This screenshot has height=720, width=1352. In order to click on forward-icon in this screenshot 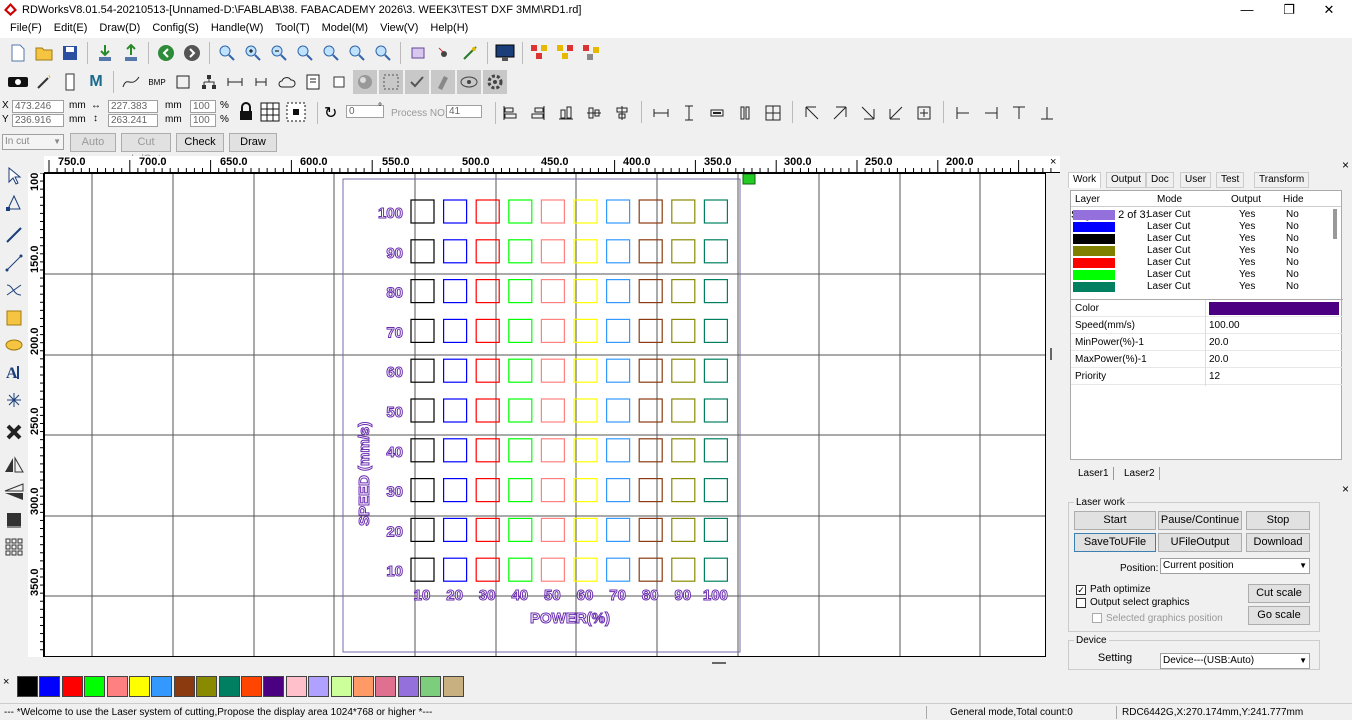, I will do `click(192, 53)`.